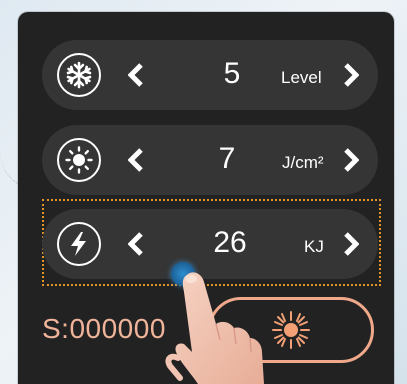 This screenshot has width=407, height=384. I want to click on energy-value: 26, so click(230, 242).